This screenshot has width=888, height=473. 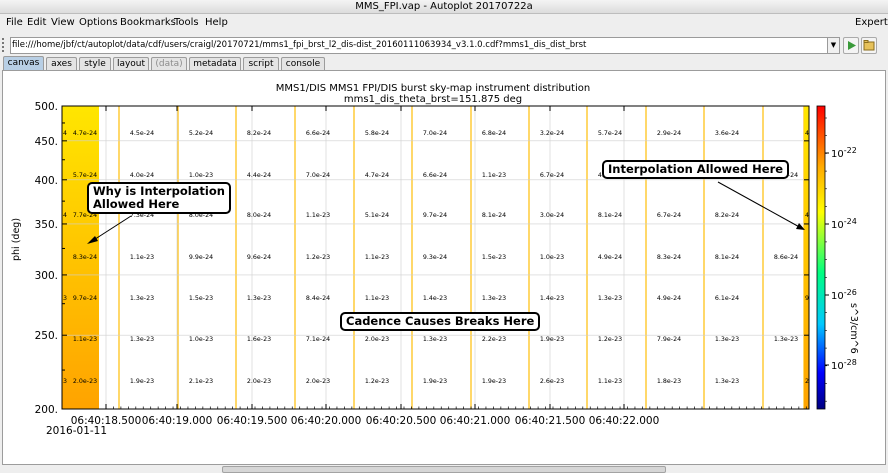 I want to click on play-icon, so click(x=852, y=45).